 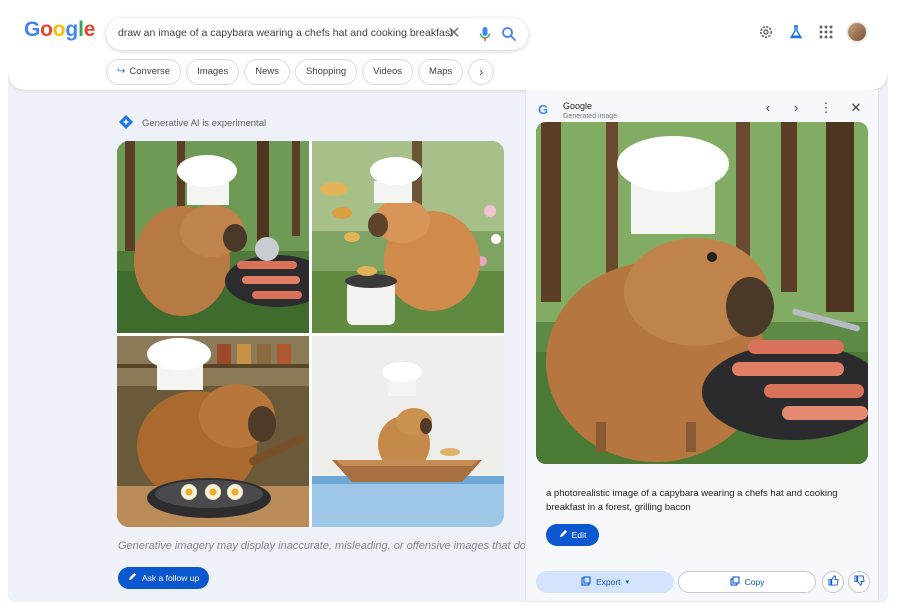 I want to click on google-g-icon: G, so click(x=543, y=109).